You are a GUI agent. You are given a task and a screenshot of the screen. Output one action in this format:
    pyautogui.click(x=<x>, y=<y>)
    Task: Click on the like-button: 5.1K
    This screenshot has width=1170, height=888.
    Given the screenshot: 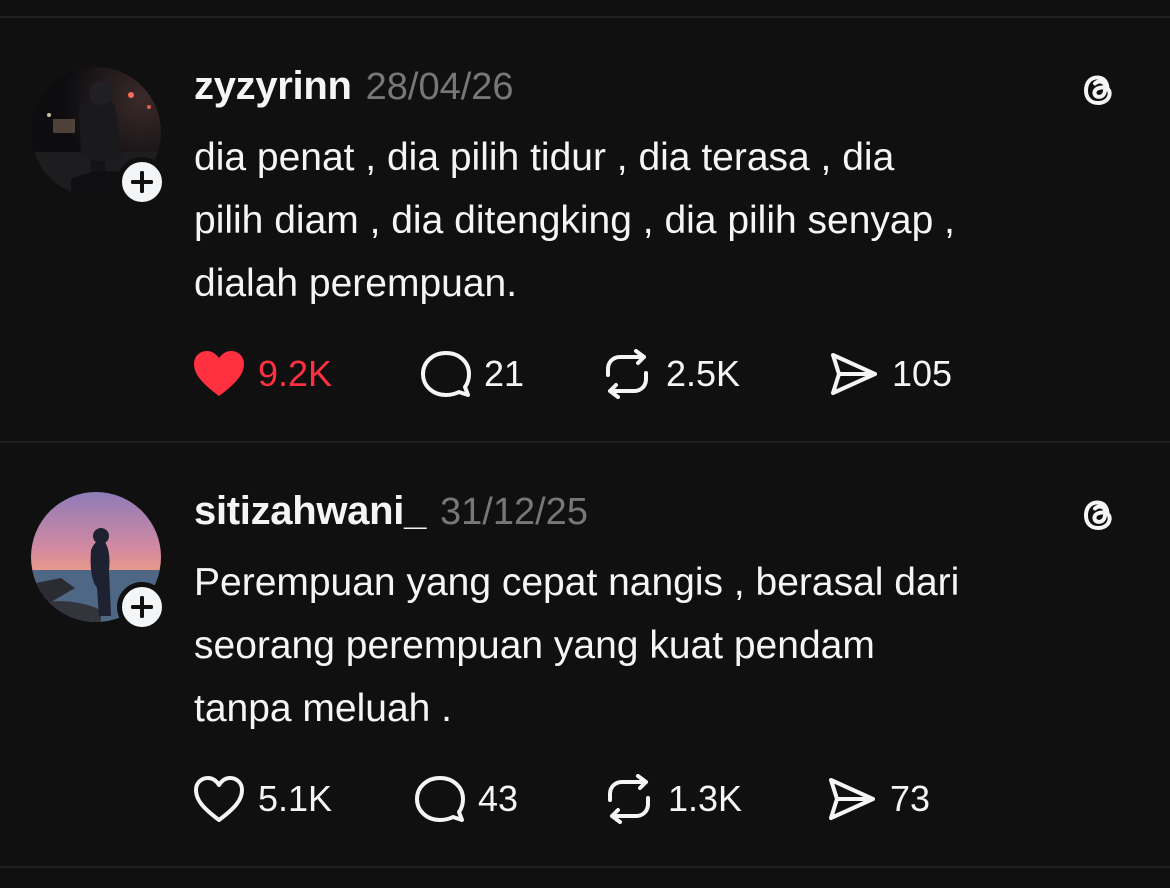 What is the action you would take?
    pyautogui.click(x=262, y=799)
    